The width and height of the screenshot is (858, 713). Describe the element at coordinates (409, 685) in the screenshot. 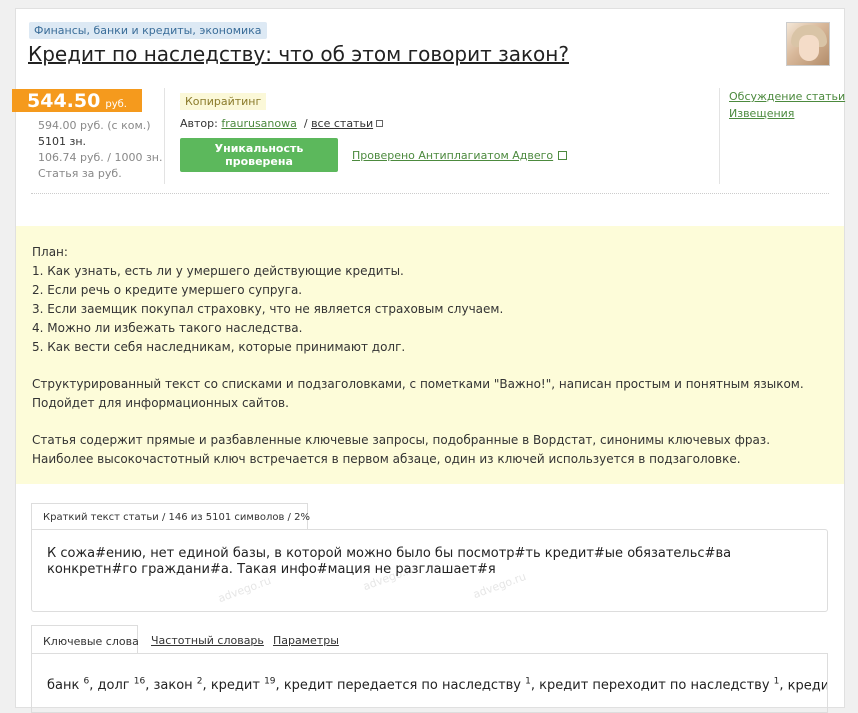

I see `keyword-item: кредит передается по наследству 1,` at that location.